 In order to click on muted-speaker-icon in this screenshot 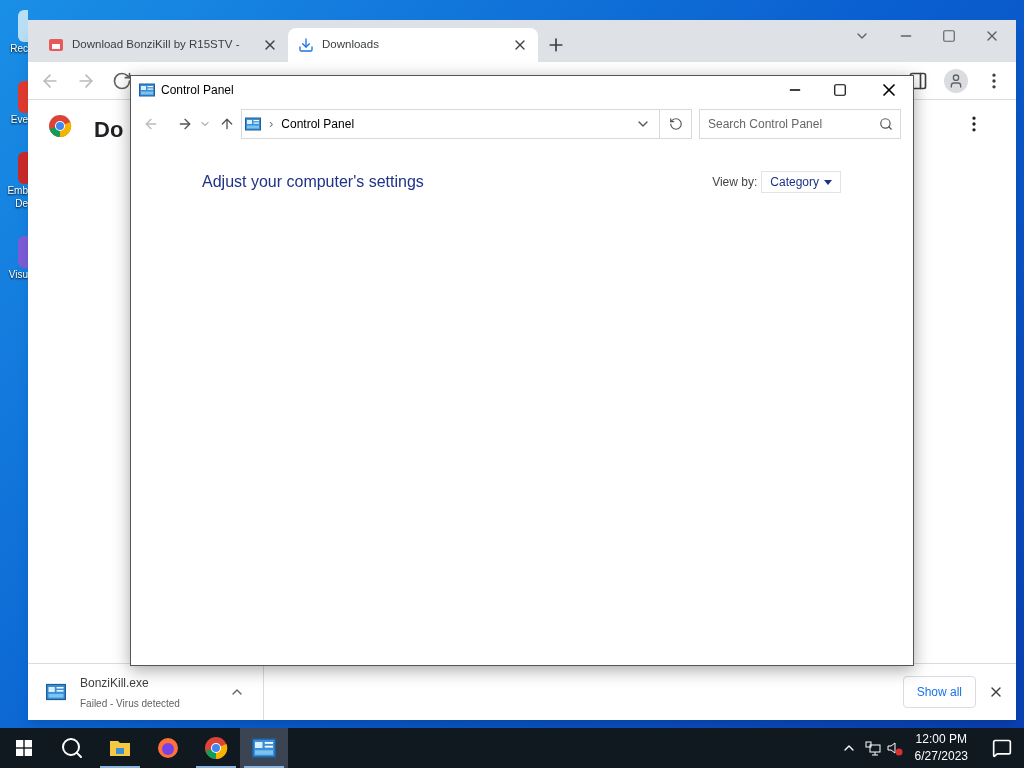, I will do `click(894, 748)`.